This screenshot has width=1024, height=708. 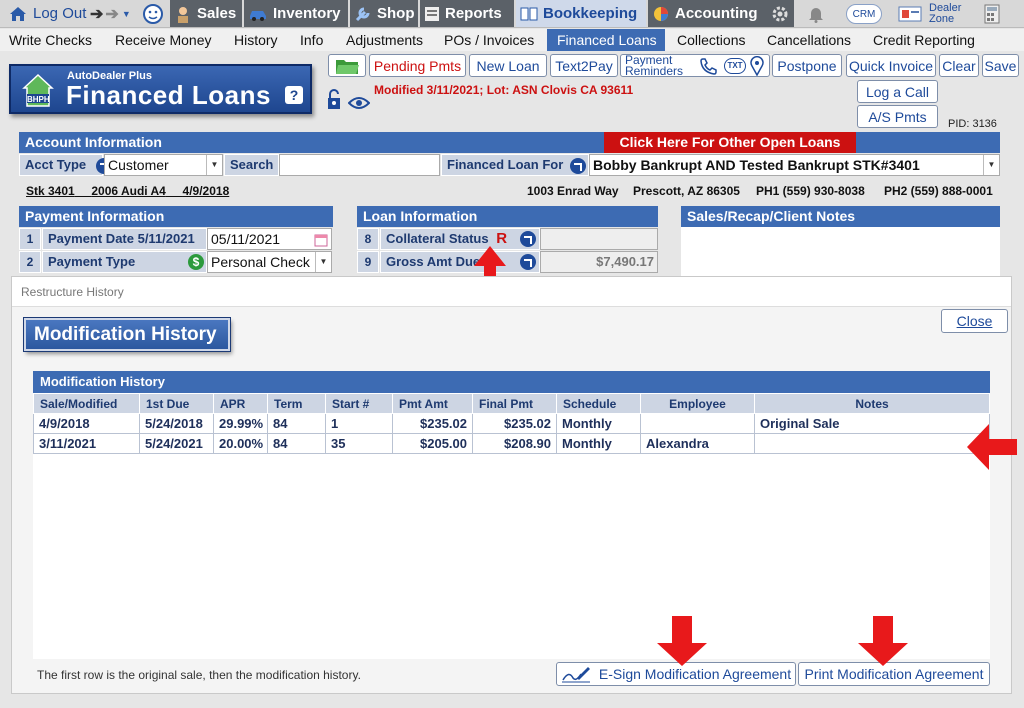 I want to click on nav-sales: Sales, so click(x=206, y=13).